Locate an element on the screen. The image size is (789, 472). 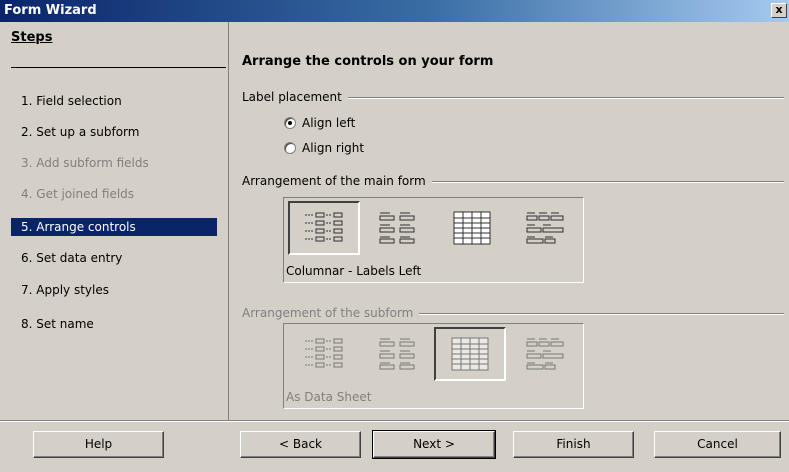
main-form-layout-caption: Columnar - Labels Left is located at coordinates (354, 271).